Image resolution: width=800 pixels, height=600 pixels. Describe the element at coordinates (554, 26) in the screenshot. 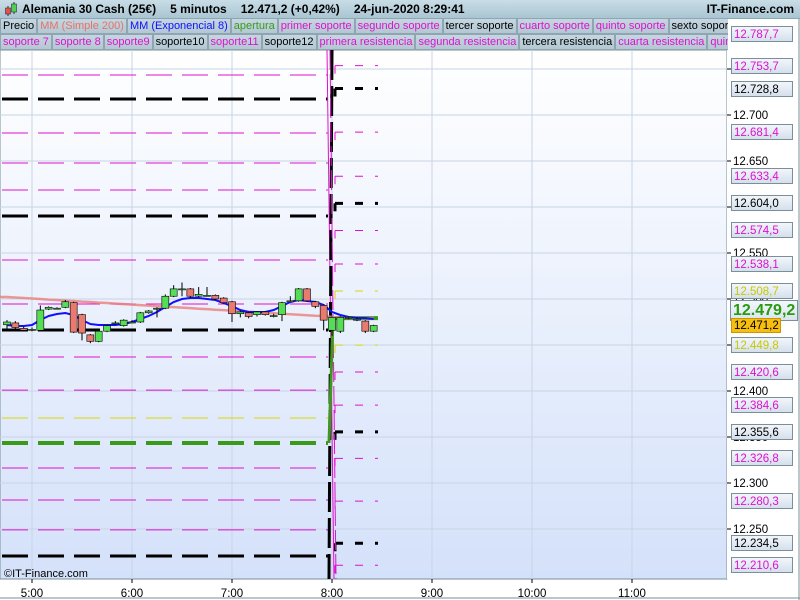

I see `legend-item: cuarto soporte` at that location.